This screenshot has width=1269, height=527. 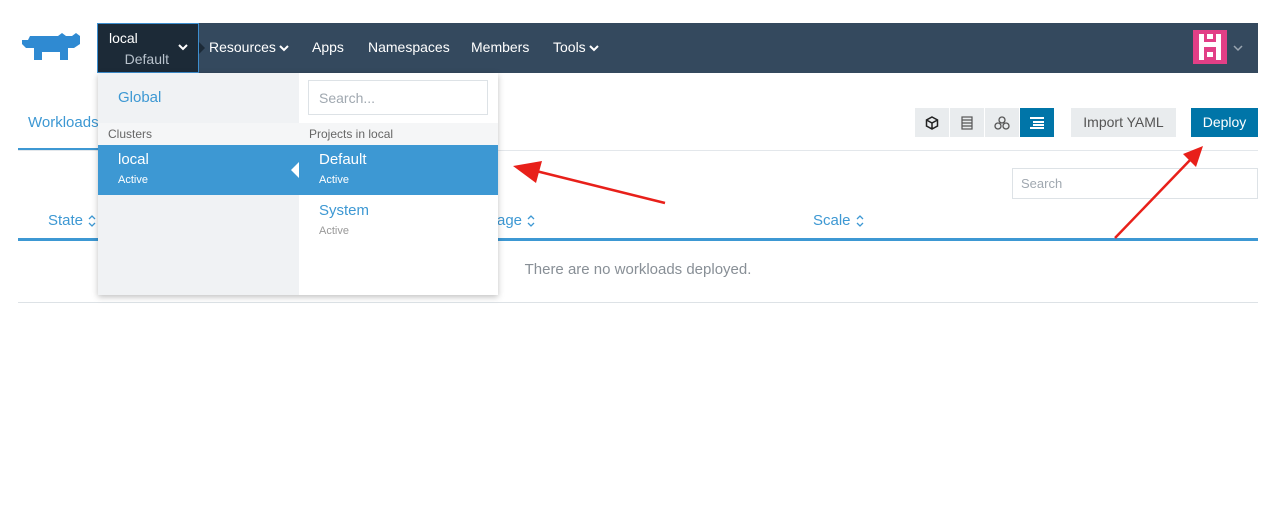 I want to click on column-header-state: State, so click(x=72, y=220).